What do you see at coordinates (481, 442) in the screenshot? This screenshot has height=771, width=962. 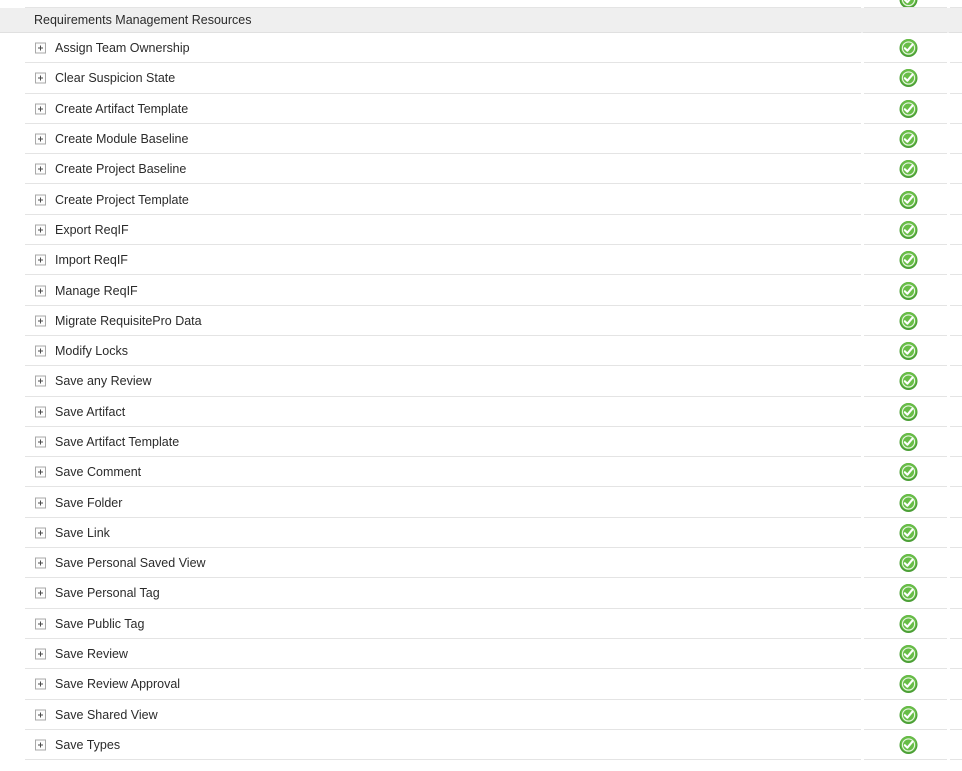 I see `table-row: Save Artifact Template` at bounding box center [481, 442].